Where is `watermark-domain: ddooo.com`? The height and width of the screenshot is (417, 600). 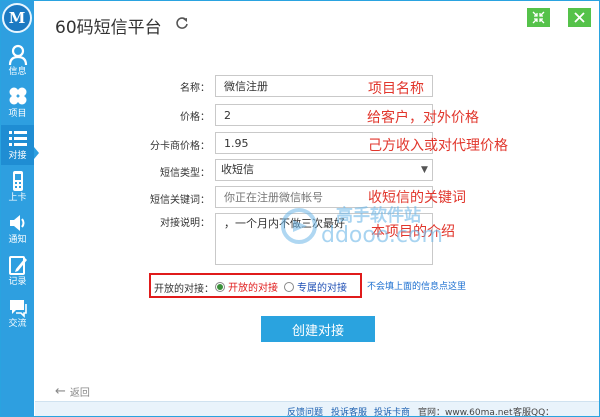 watermark-domain: ddooo.com is located at coordinates (382, 235).